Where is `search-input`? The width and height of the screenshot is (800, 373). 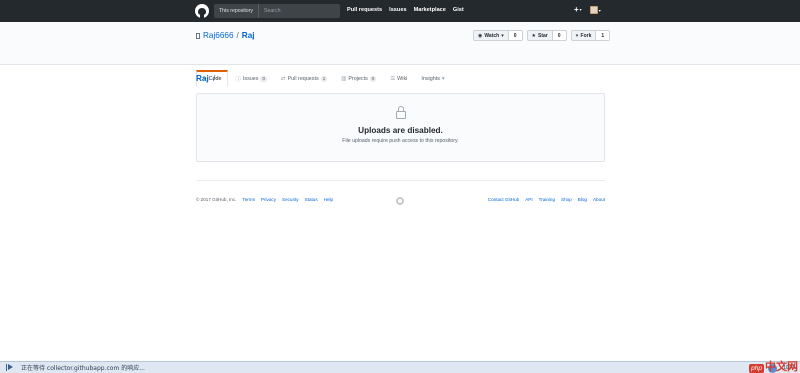 search-input is located at coordinates (299, 11).